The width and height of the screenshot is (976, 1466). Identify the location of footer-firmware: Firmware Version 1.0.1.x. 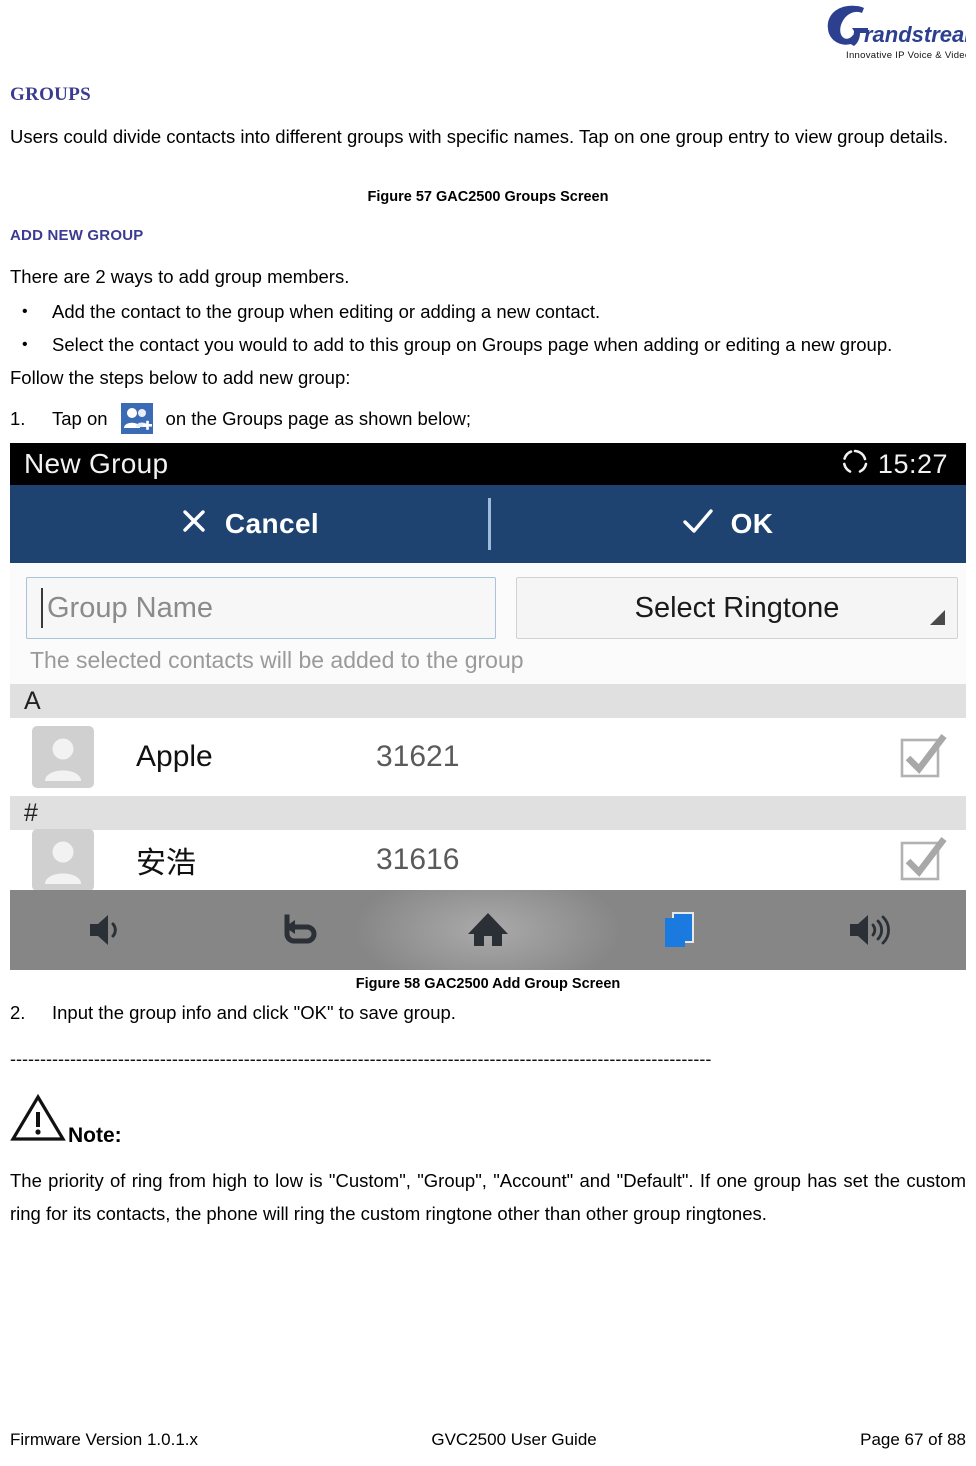
(104, 1439).